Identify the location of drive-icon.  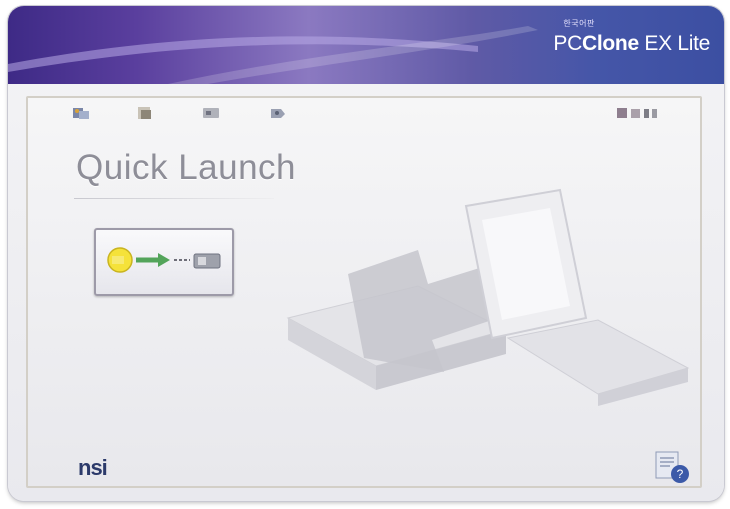
(211, 113).